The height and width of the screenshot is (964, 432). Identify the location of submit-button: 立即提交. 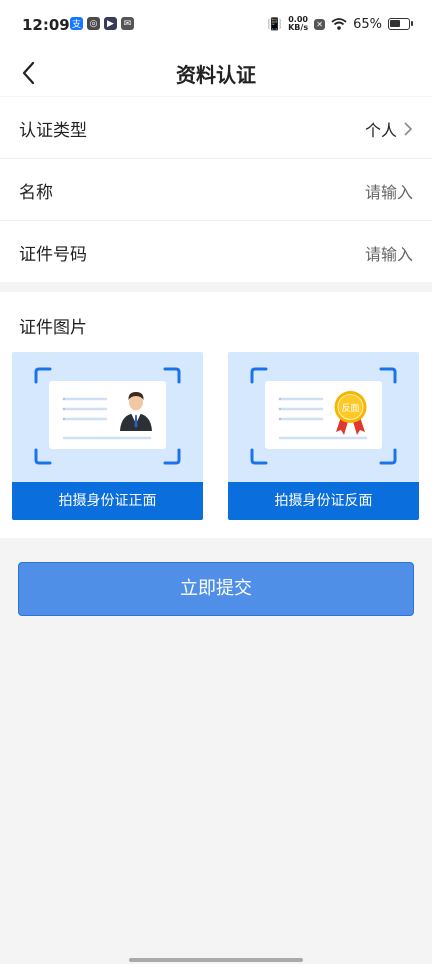
(216, 589).